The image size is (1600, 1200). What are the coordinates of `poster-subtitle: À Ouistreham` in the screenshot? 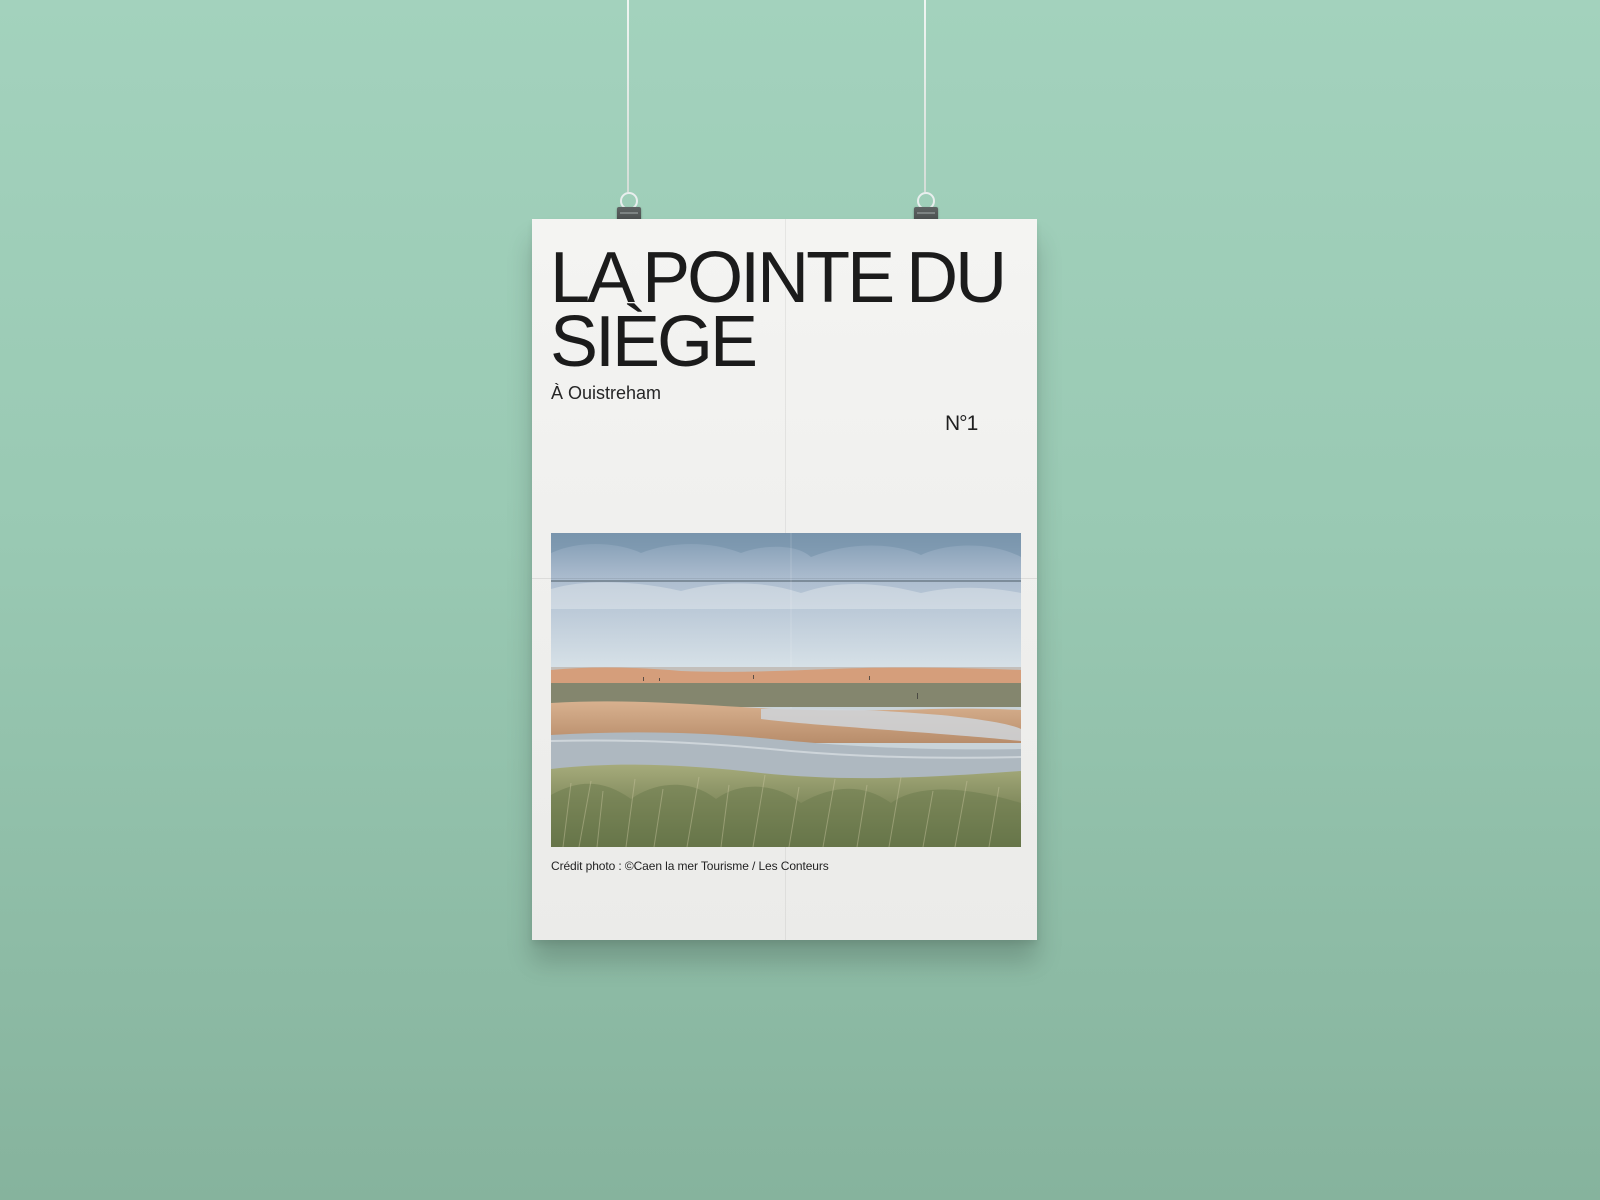 It's located at (606, 393).